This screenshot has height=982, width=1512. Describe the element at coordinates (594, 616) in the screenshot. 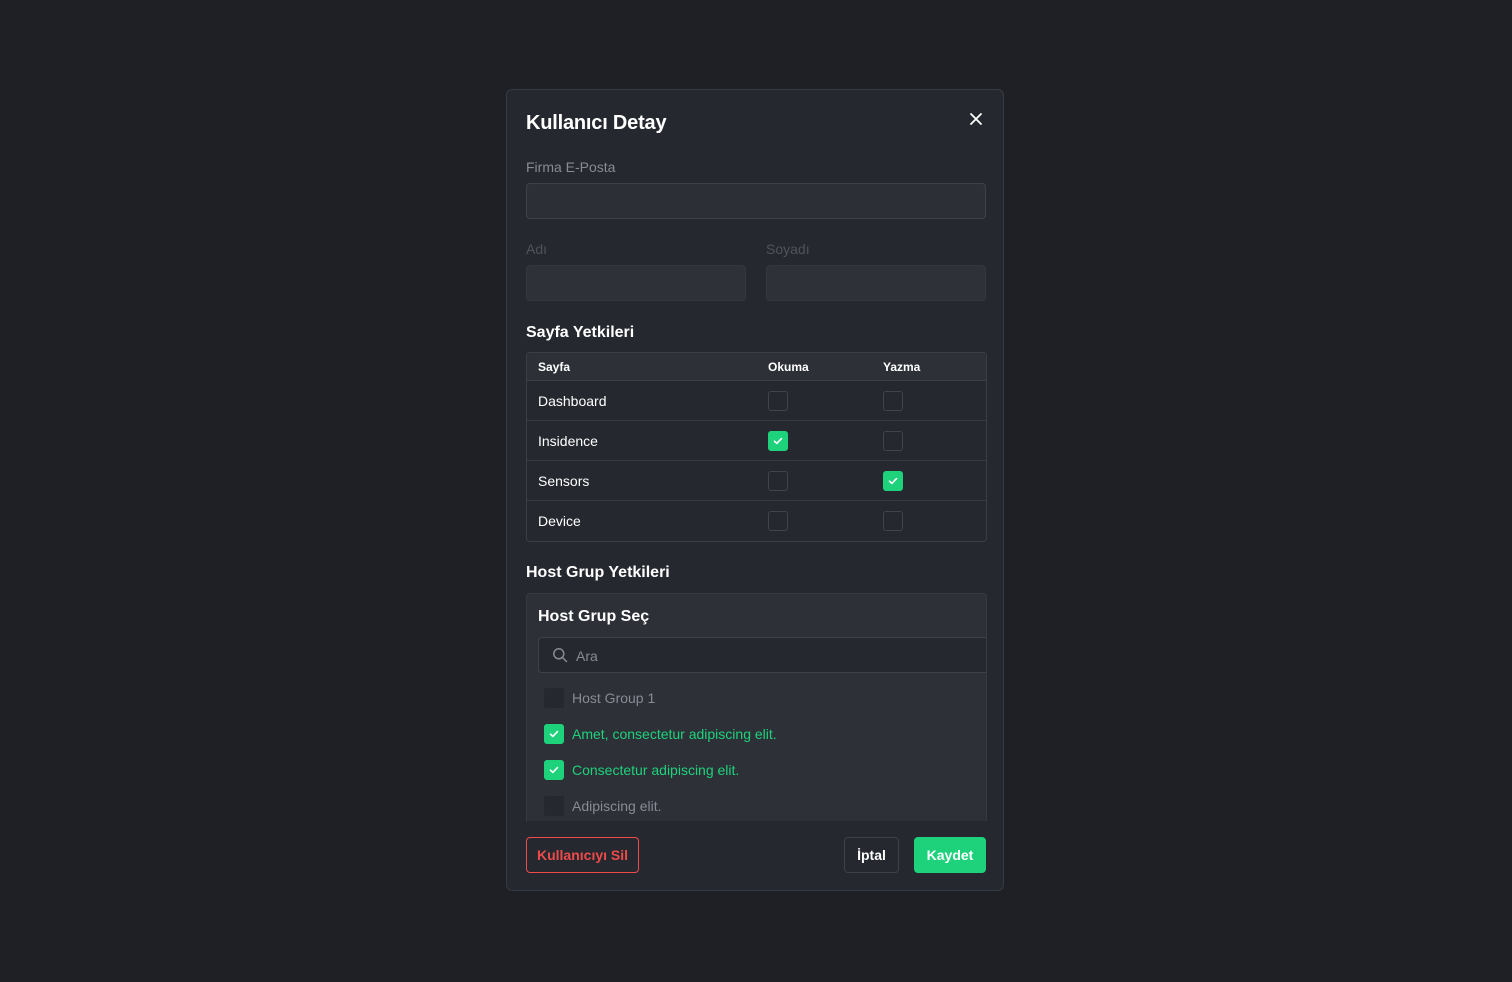

I see `host-group-panel-title: Host Grup Seç` at that location.